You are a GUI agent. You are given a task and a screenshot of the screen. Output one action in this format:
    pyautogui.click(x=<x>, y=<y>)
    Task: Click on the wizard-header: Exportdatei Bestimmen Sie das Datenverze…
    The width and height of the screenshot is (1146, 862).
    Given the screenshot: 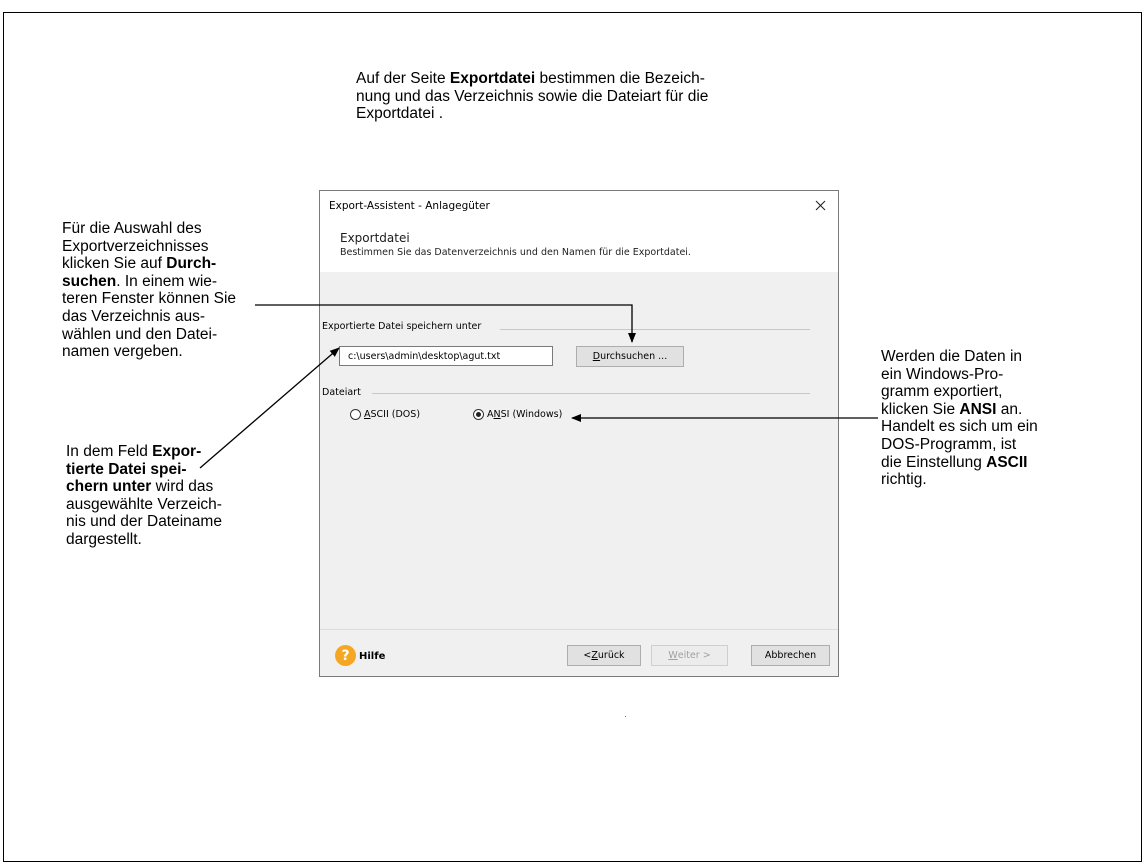 What is the action you would take?
    pyautogui.click(x=579, y=246)
    